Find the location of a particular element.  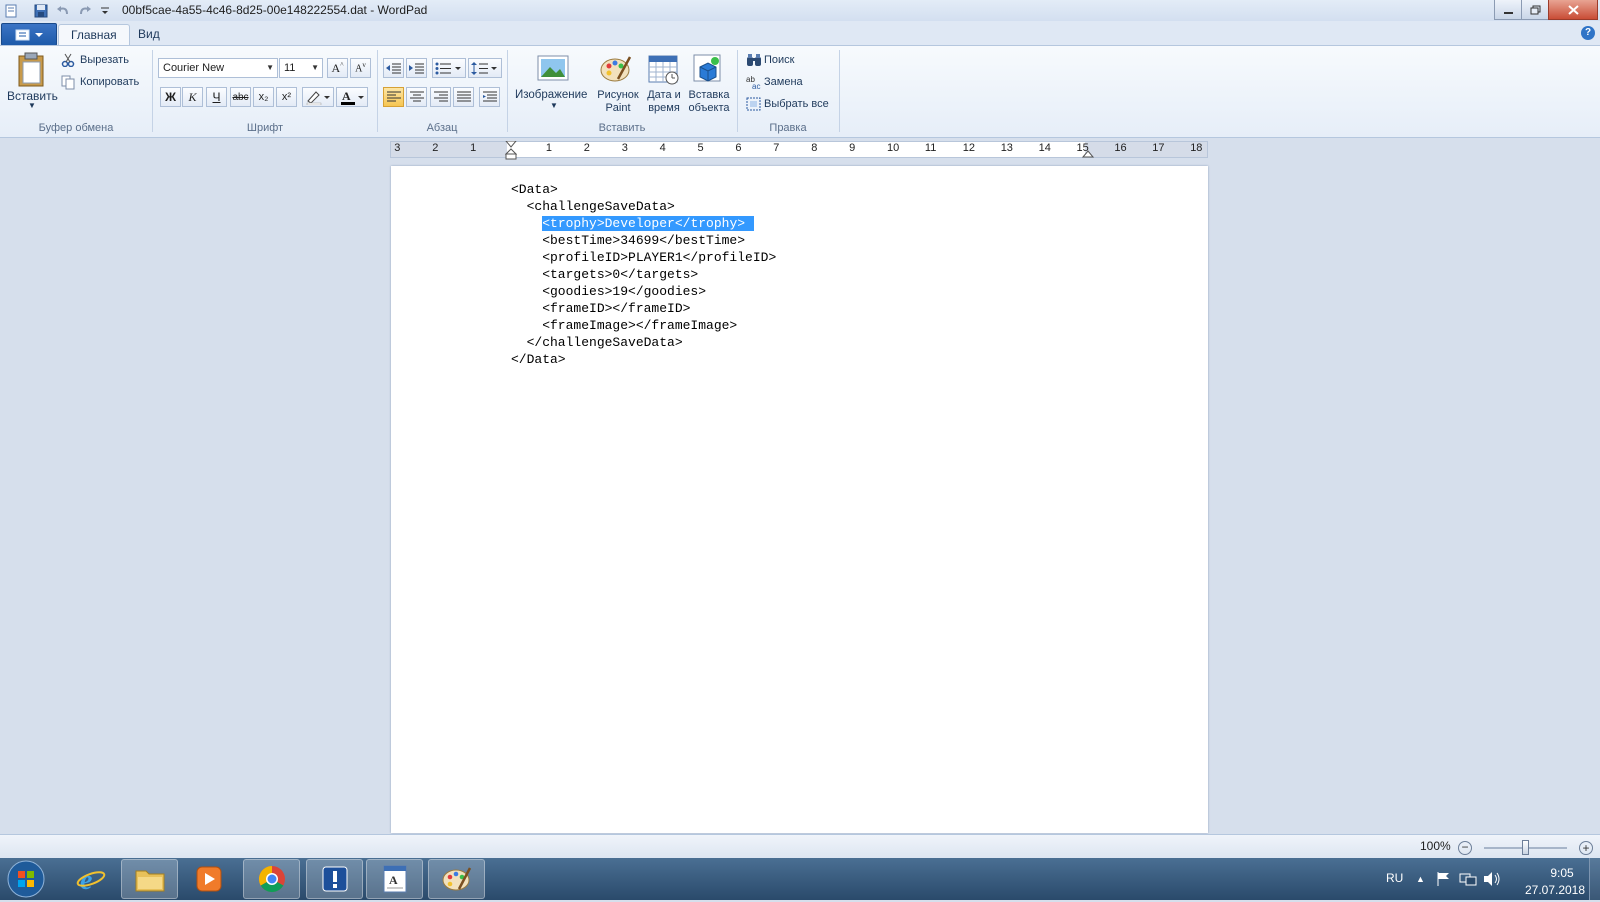

language-indicator: RU is located at coordinates (1394, 878).